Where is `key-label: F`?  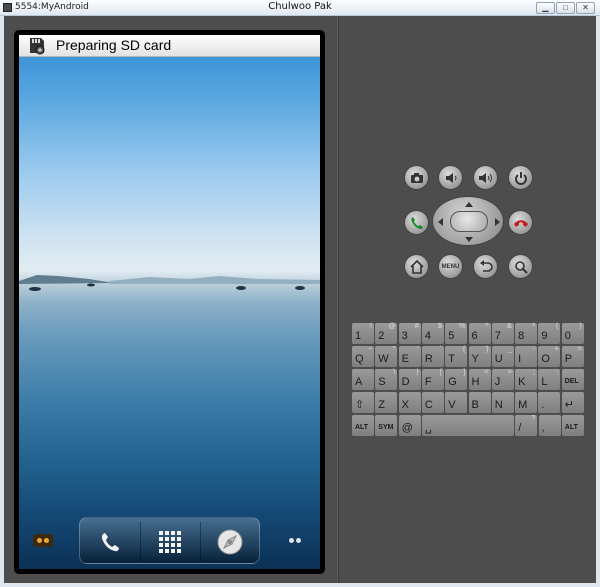 key-label: F is located at coordinates (428, 382).